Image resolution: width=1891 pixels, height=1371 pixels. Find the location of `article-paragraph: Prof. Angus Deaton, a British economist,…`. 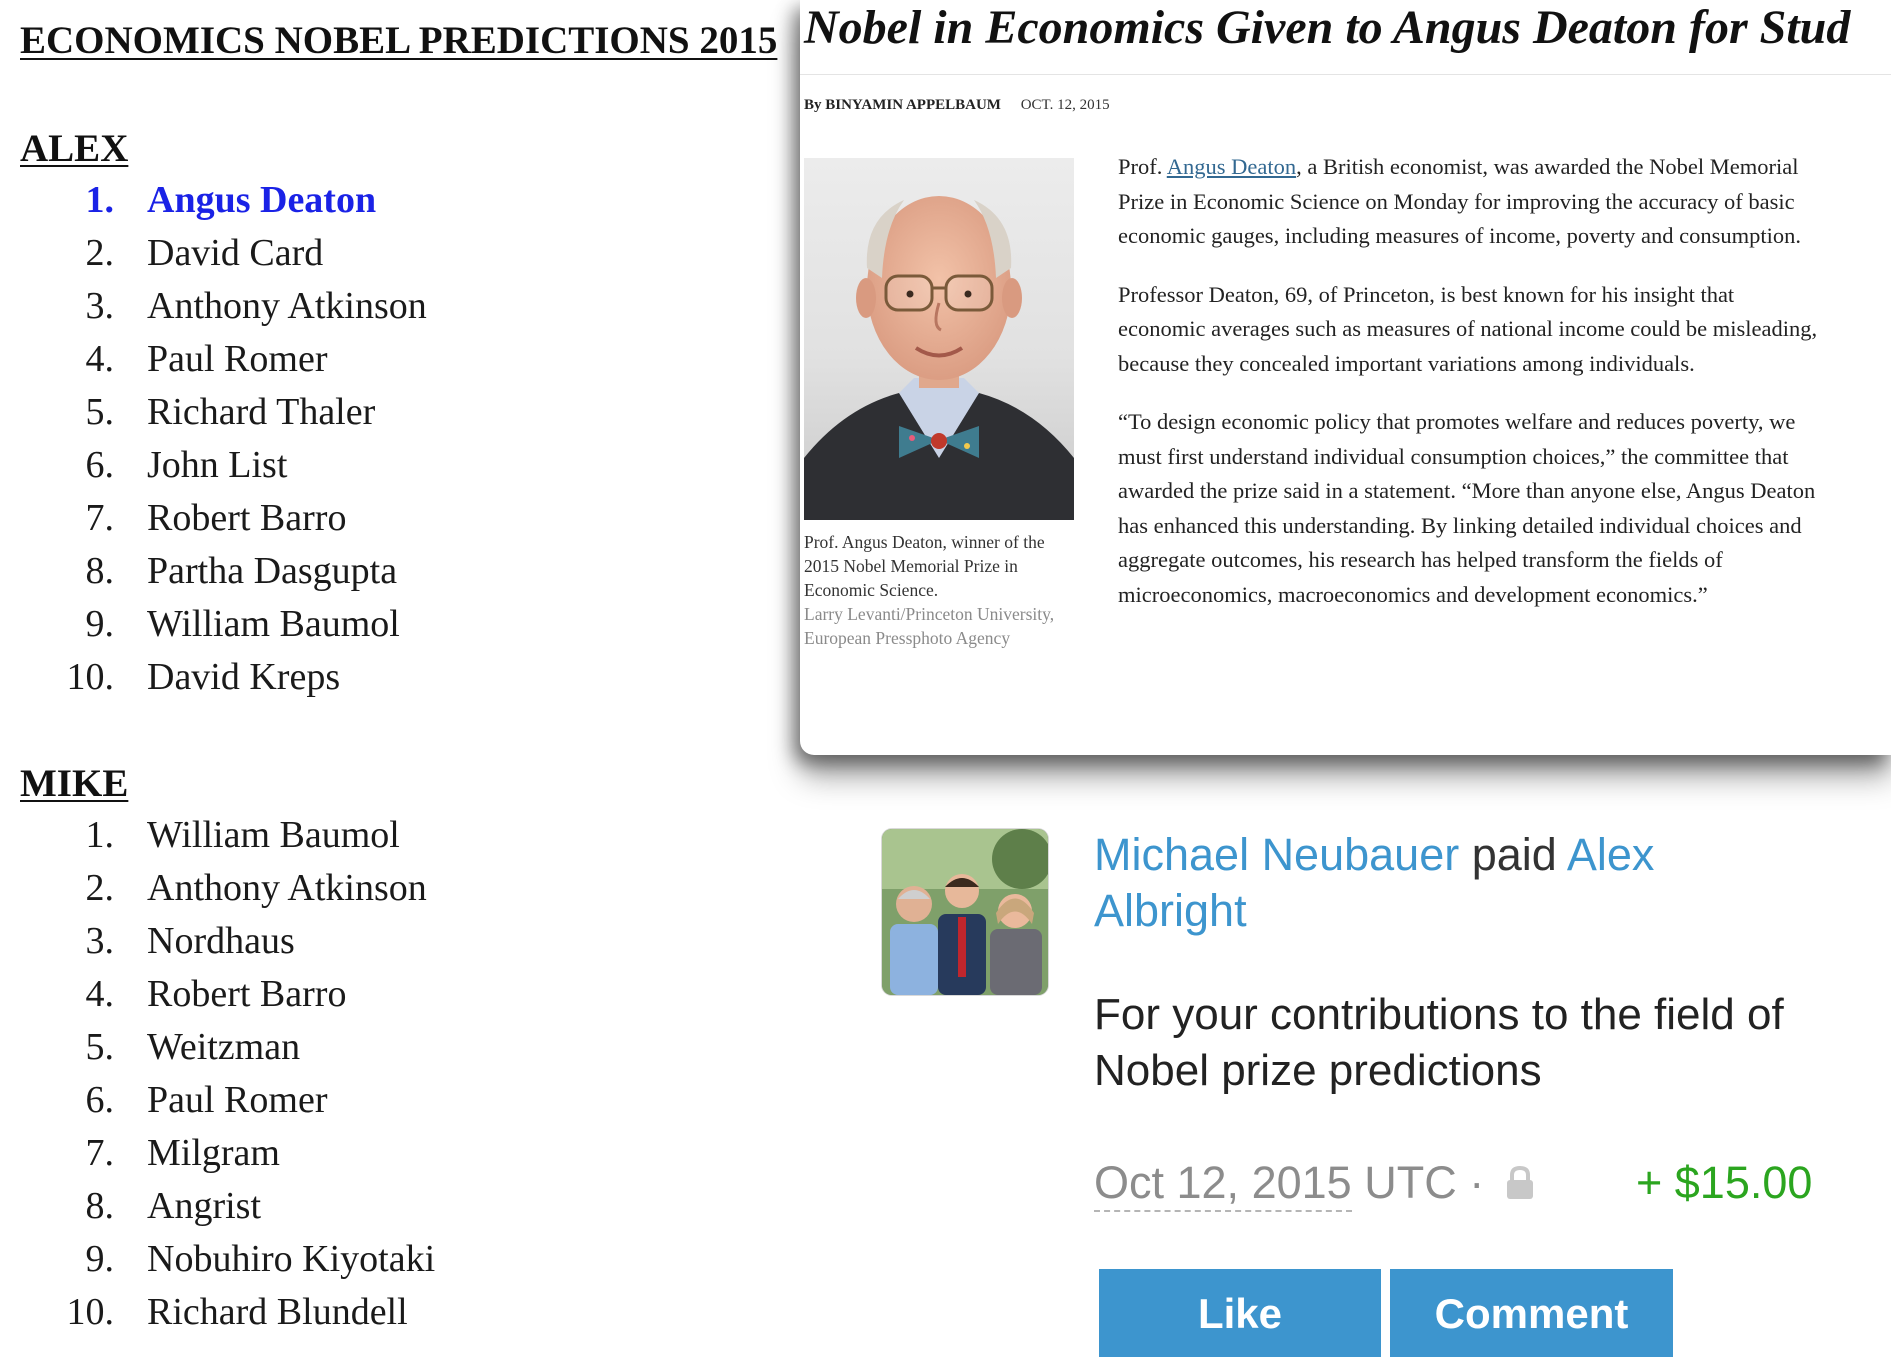

article-paragraph: Prof. Angus Deaton, a British economist,… is located at coordinates (1468, 202).